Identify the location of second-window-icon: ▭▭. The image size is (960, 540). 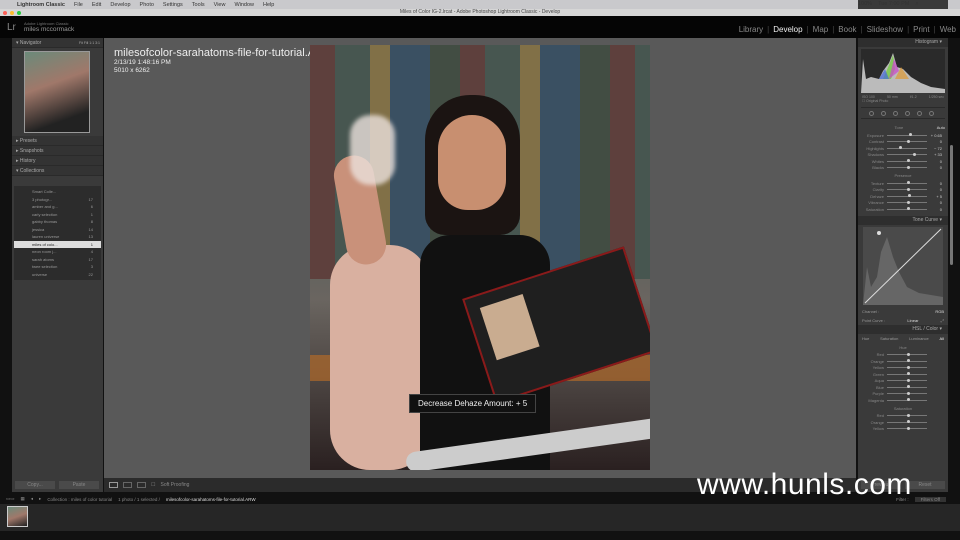
(10, 499).